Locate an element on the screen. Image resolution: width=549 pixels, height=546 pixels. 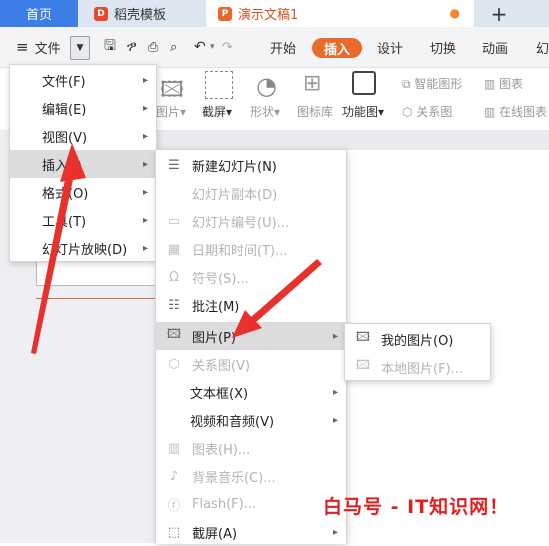
menu-item-textbox: 文本框(X) ▸ is located at coordinates (251, 392).